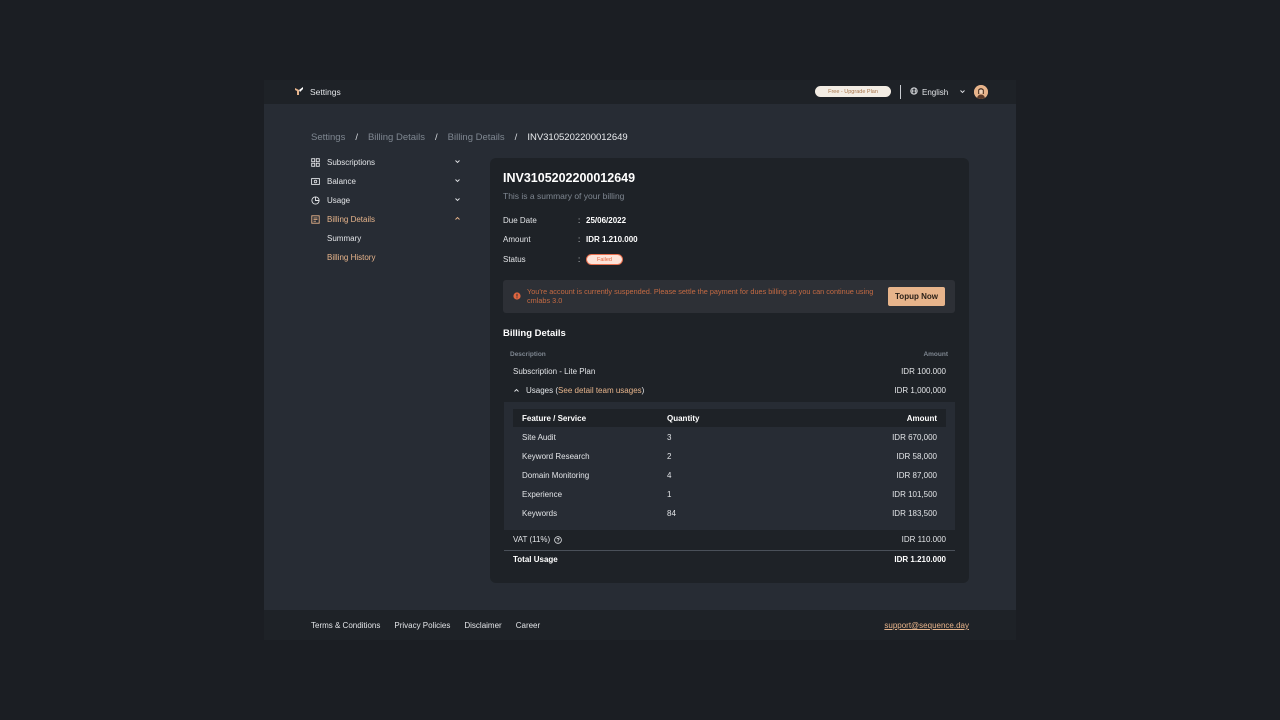  Describe the element at coordinates (853, 91) in the screenshot. I see `upgrade-plan-button: Free - Upgrade Plan` at that location.